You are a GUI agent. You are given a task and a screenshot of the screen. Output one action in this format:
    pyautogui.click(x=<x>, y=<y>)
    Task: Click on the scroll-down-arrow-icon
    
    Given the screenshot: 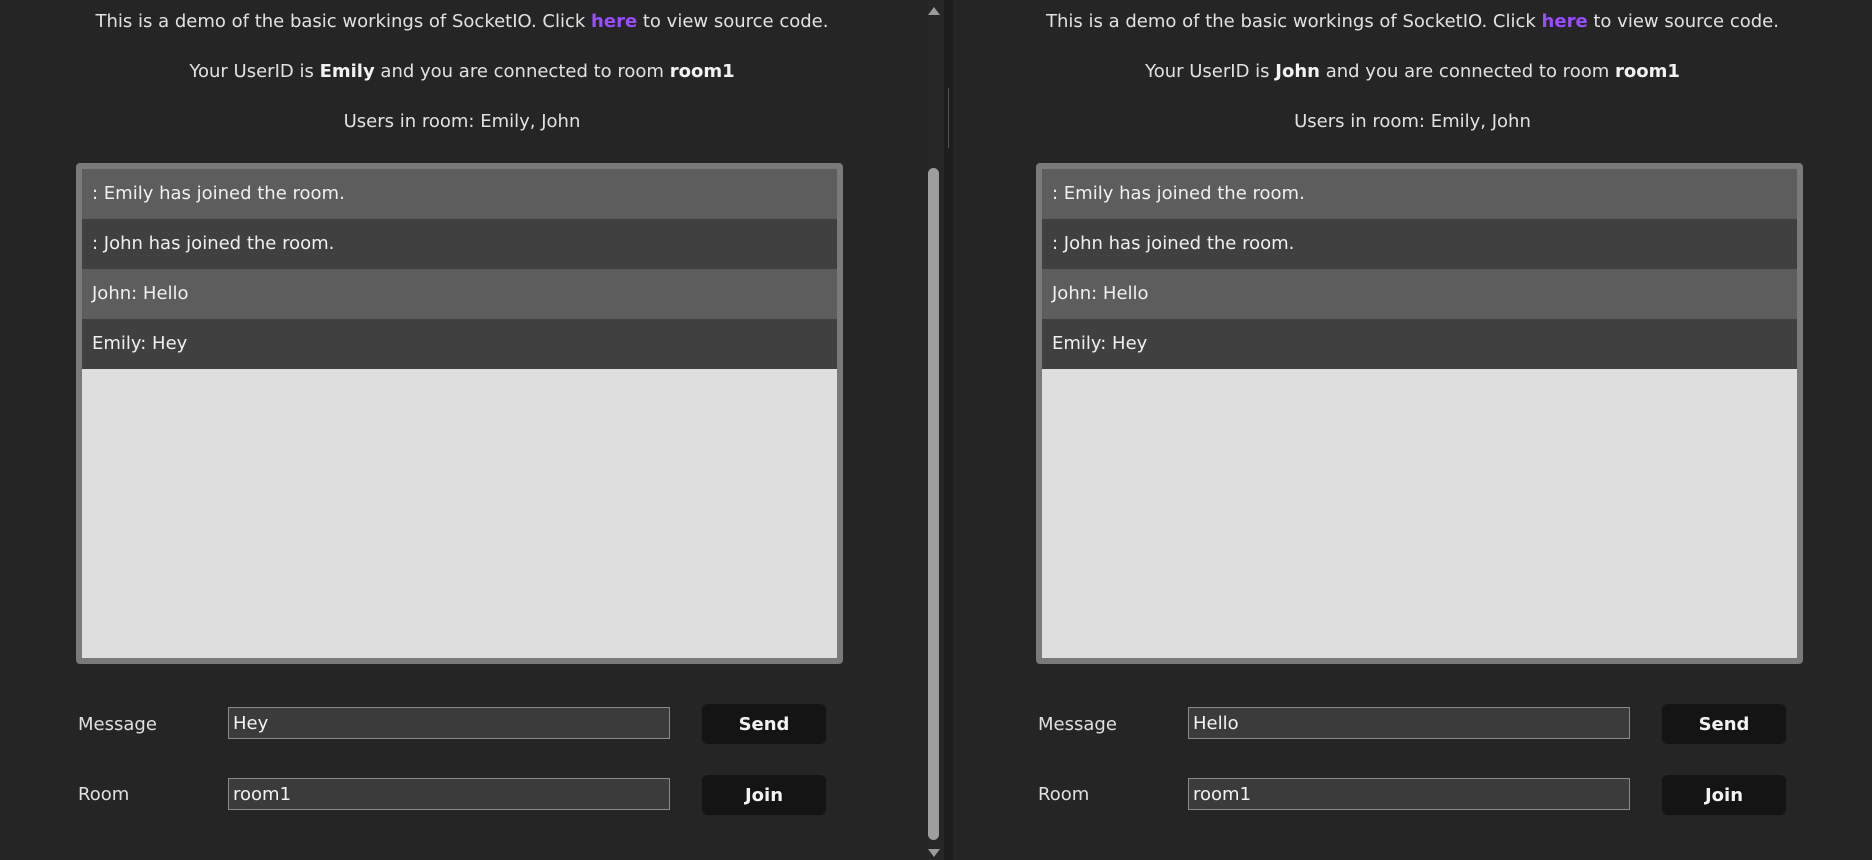 What is the action you would take?
    pyautogui.click(x=934, y=853)
    